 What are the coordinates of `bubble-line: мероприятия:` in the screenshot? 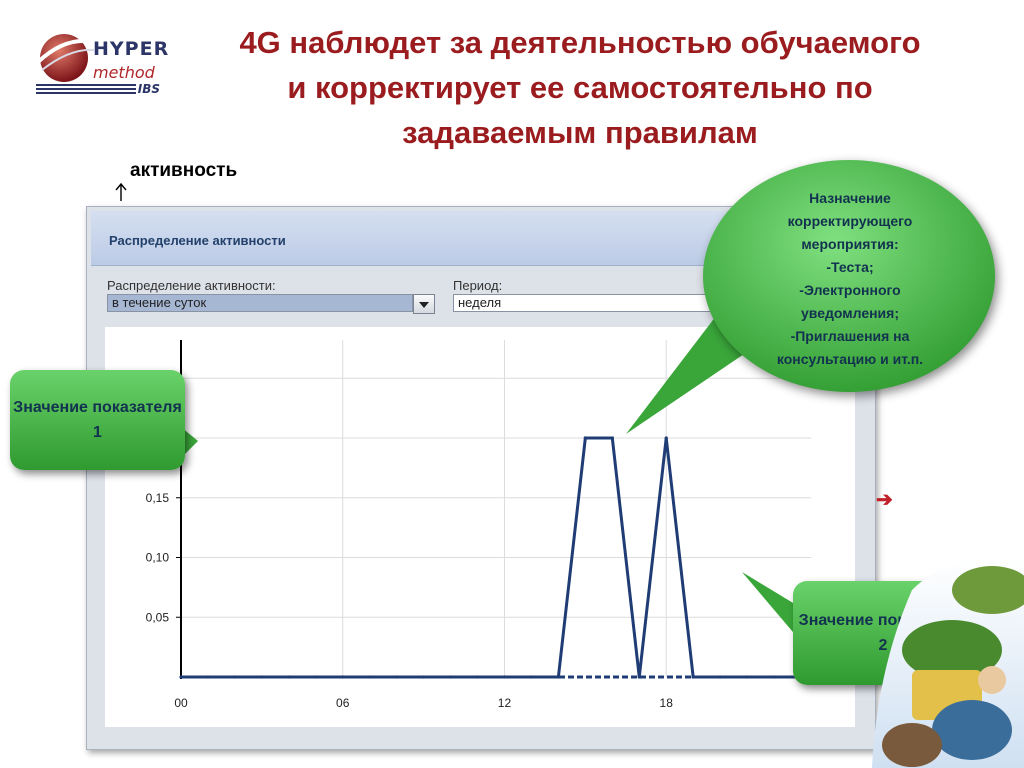 It's located at (850, 244).